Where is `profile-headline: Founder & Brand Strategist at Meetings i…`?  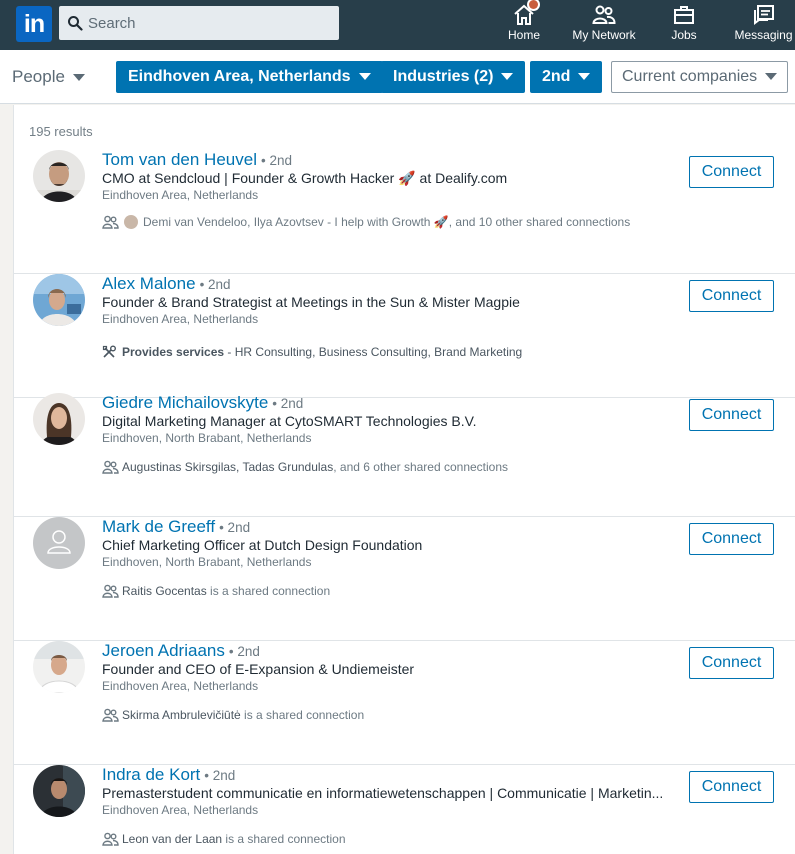
profile-headline: Founder & Brand Strategist at Meetings i… is located at coordinates (311, 302).